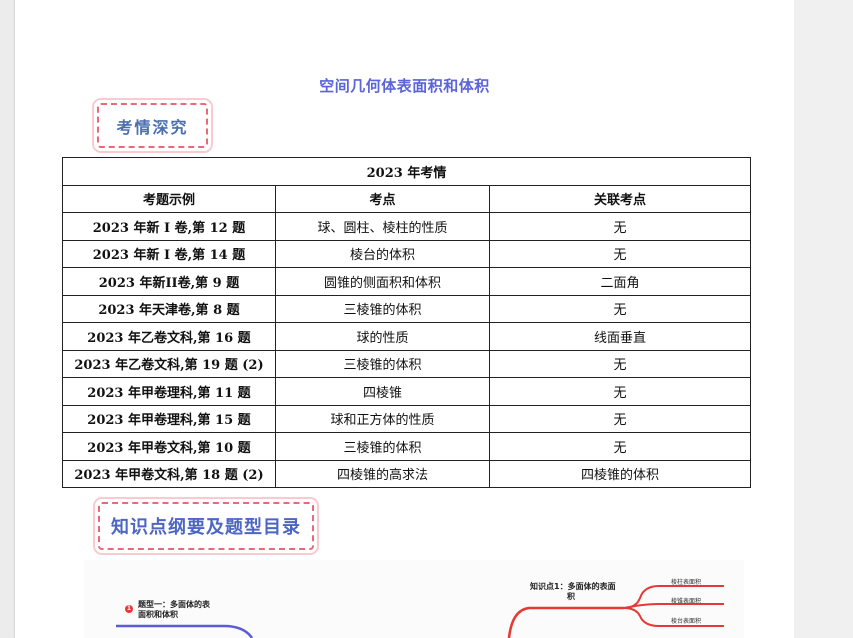 The image size is (853, 638). I want to click on cell-exam-point: 球的性质, so click(382, 336).